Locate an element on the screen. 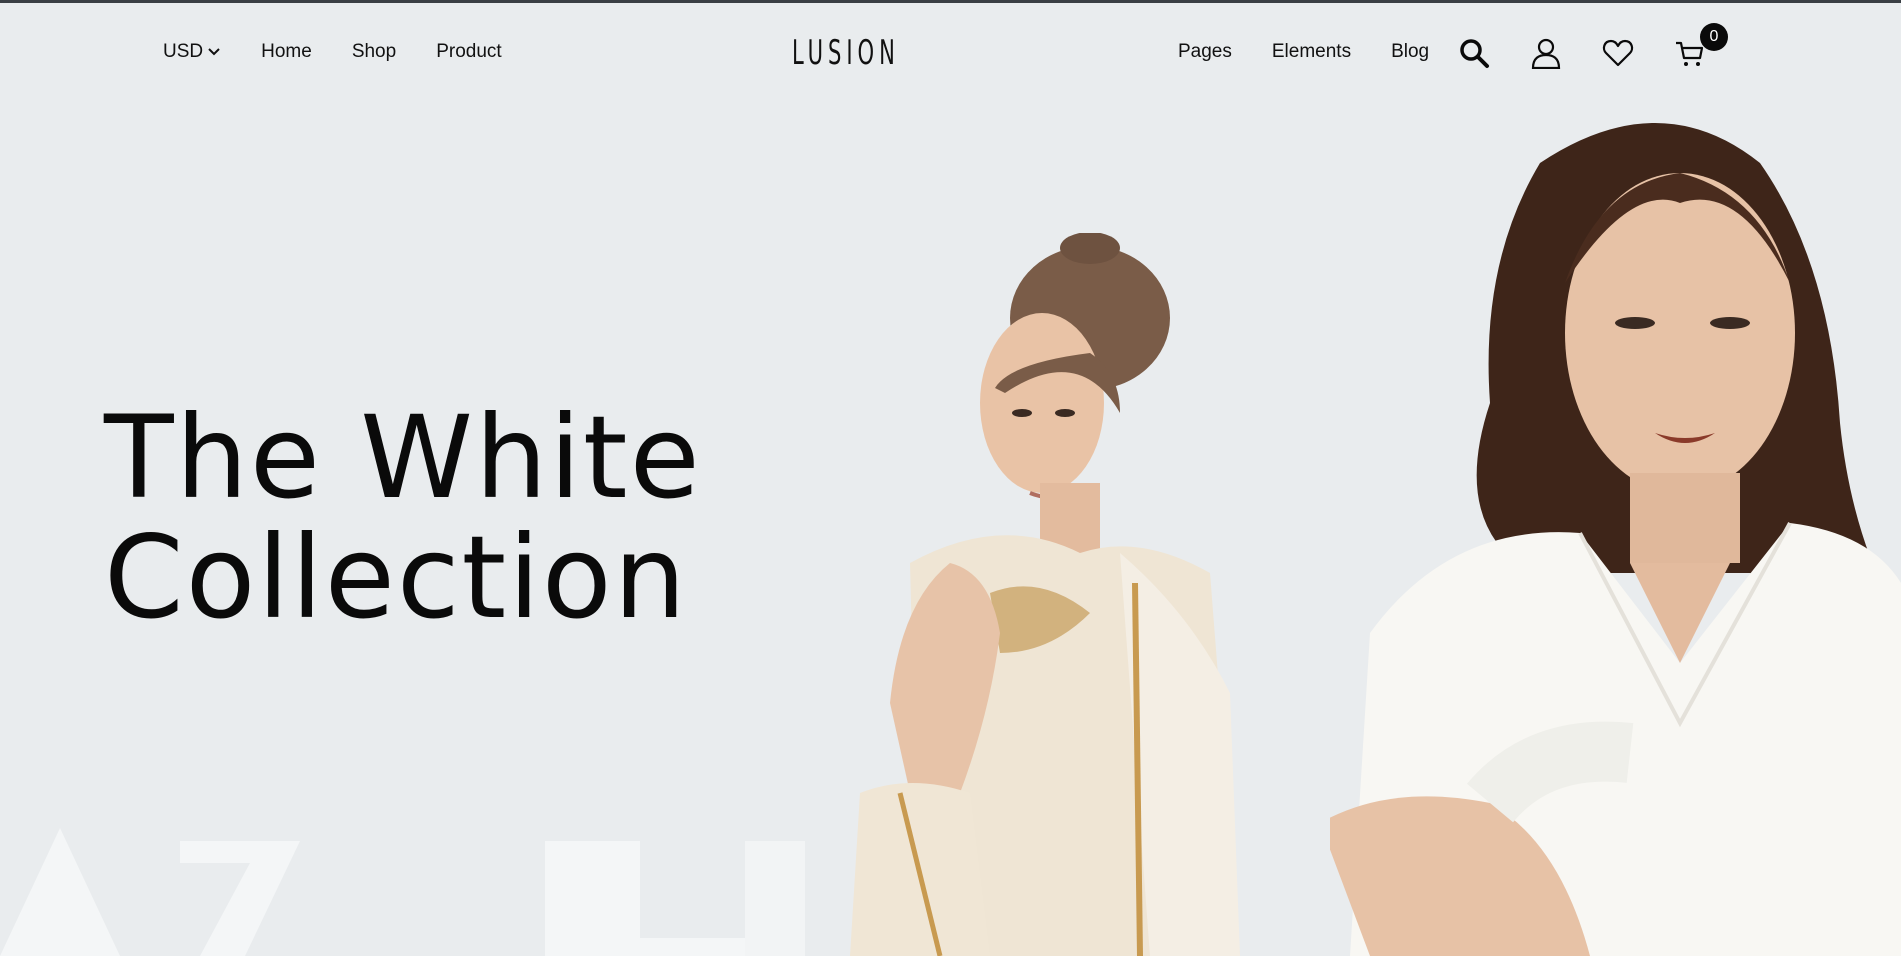 This screenshot has width=1901, height=956. nav-home-link: Home is located at coordinates (286, 52).